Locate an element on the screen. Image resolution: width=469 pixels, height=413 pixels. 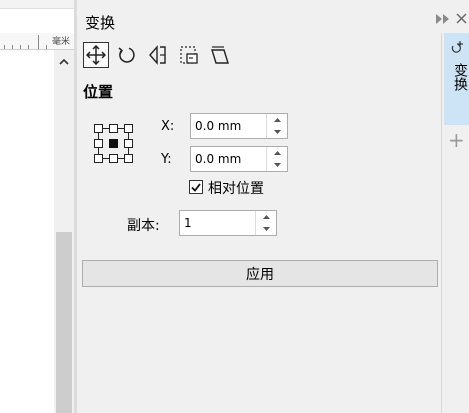
anchor-top-right is located at coordinates (128, 128).